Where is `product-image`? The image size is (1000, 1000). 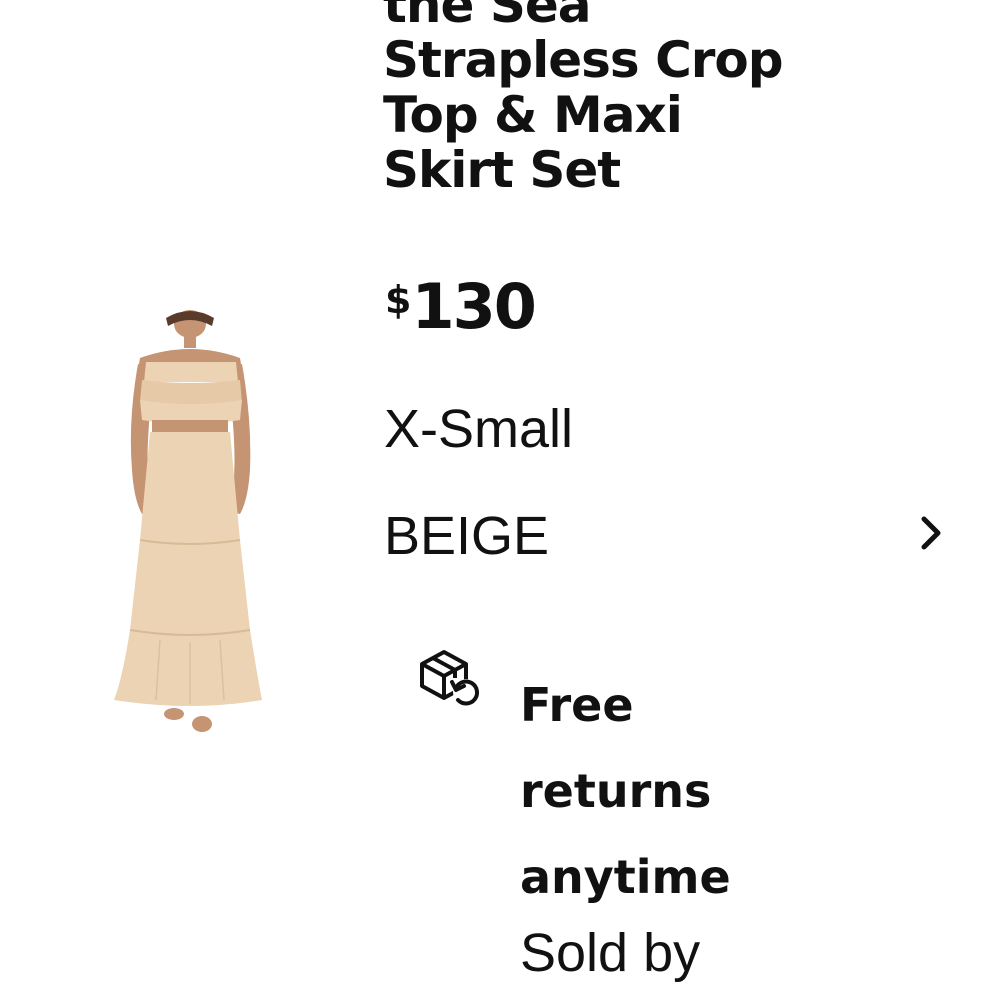
product-image is located at coordinates (190, 520).